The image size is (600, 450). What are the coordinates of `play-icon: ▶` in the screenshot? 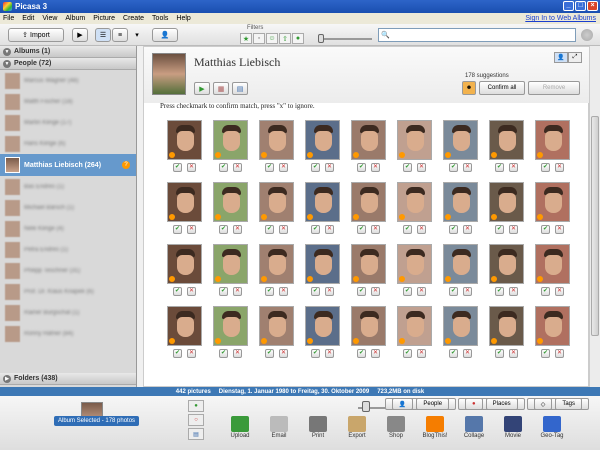 It's located at (202, 88).